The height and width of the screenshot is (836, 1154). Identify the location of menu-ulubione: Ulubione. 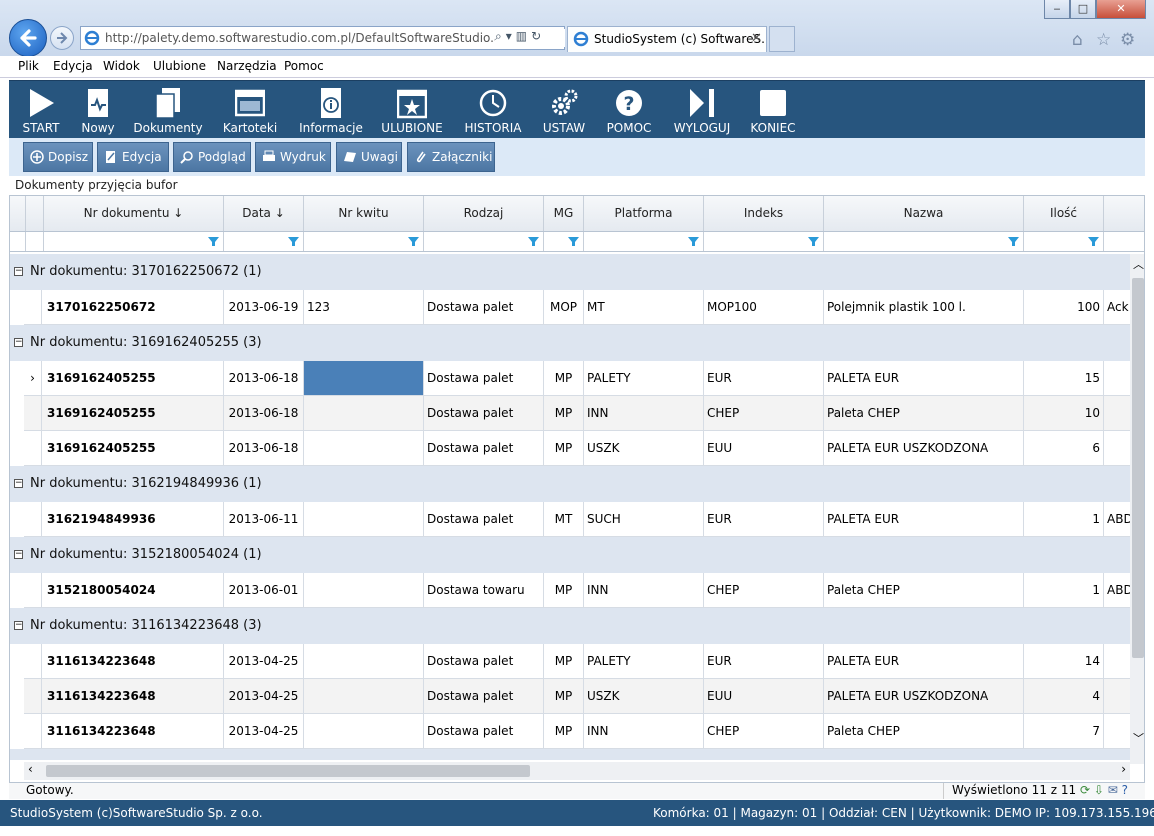
(179, 66).